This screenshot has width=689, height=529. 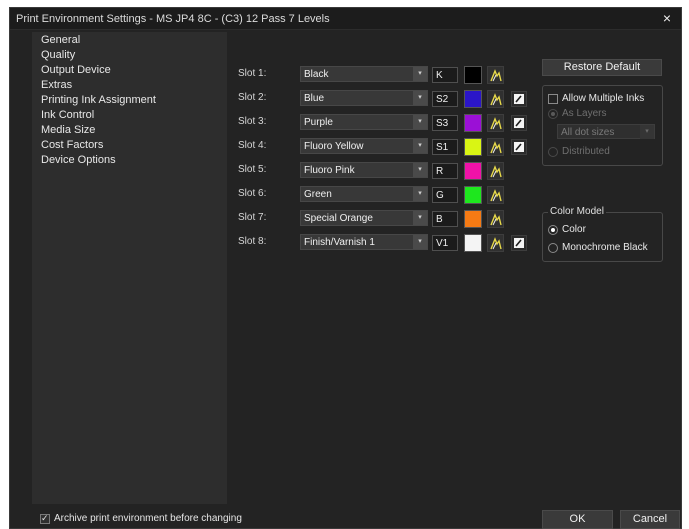 I want to click on nav-item-output-device: Output Device, so click(x=76, y=70).